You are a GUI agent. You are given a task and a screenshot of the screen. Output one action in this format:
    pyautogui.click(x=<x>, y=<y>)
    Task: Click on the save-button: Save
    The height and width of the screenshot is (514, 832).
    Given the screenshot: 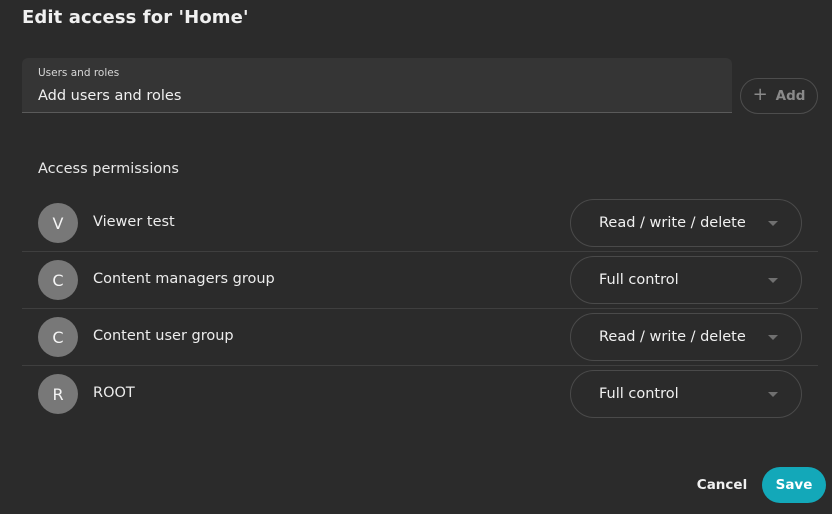 What is the action you would take?
    pyautogui.click(x=794, y=485)
    